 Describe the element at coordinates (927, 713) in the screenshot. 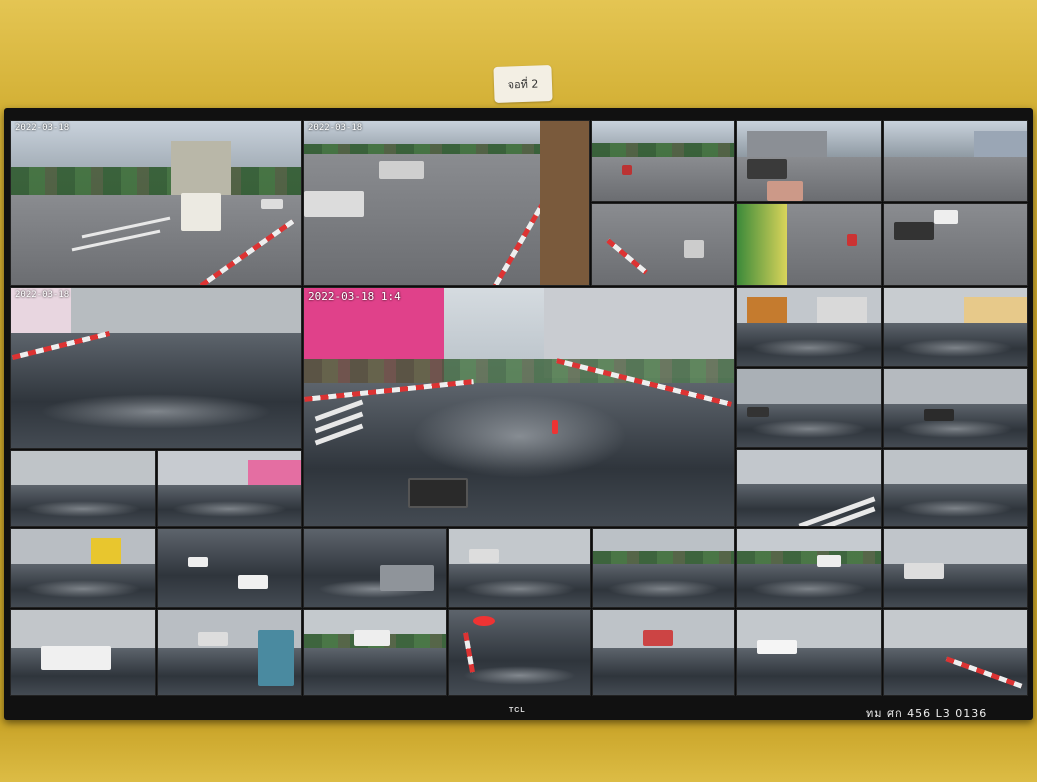

I see `monitor-serial-label: ทม ศก 456 L3 0136` at that location.